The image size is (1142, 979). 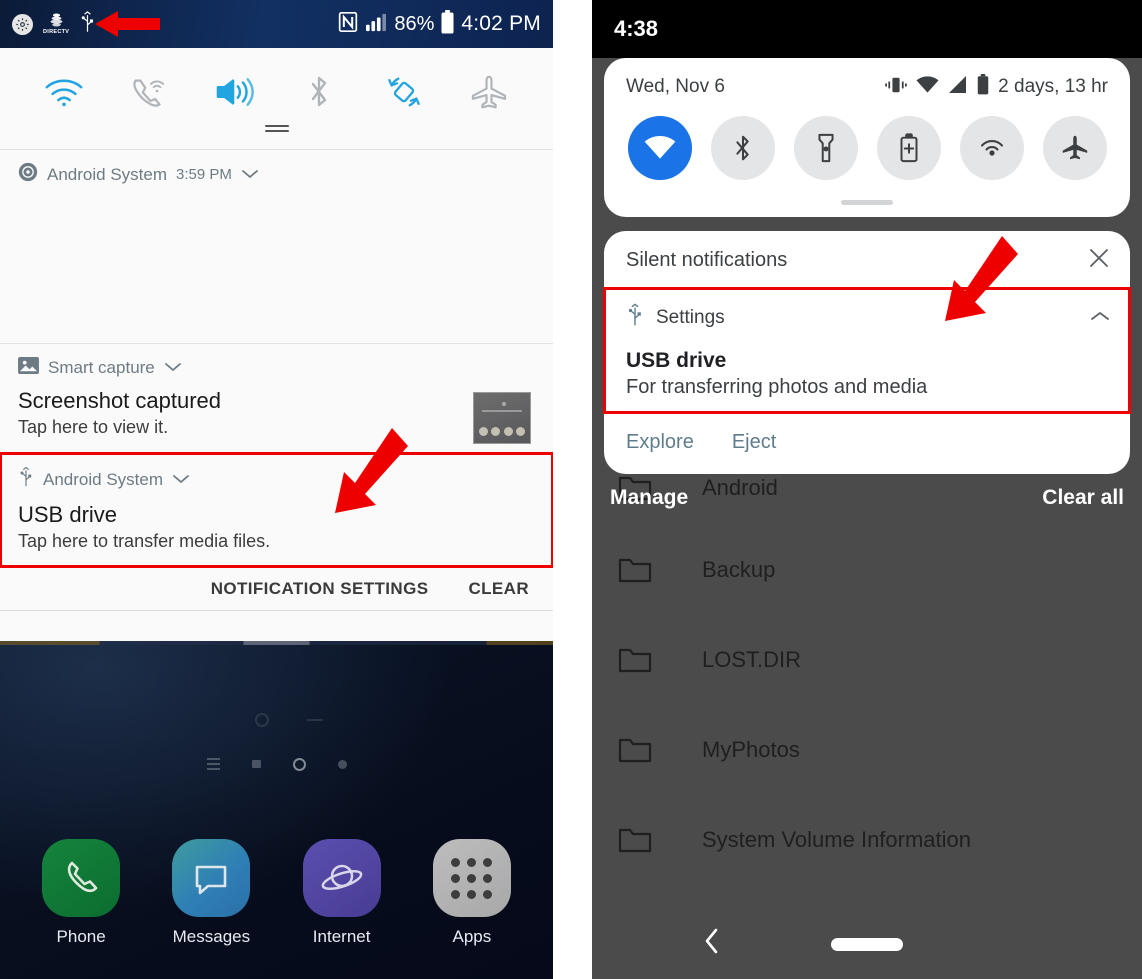 I want to click on clear-all-button: Clear all, so click(x=1083, y=498).